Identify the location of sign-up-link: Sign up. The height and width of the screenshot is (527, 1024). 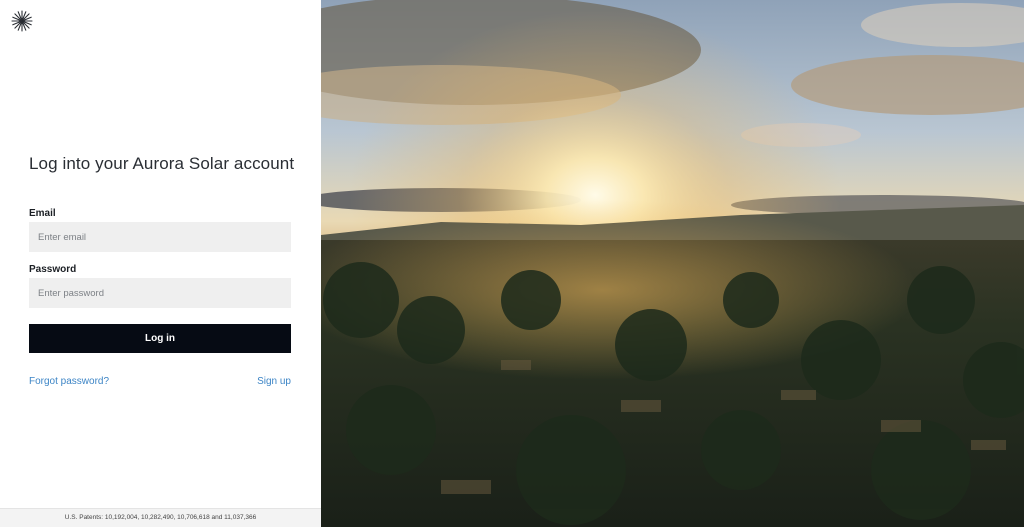
(274, 381).